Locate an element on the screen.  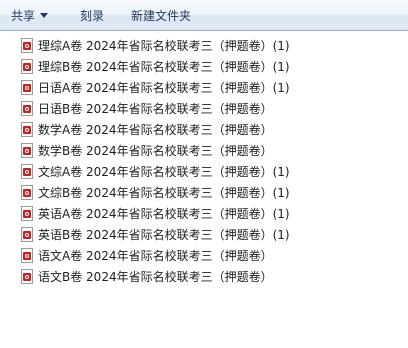
file-name: 日语A卷 2024年省际名校联考三（押题卷）(1) is located at coordinates (164, 88).